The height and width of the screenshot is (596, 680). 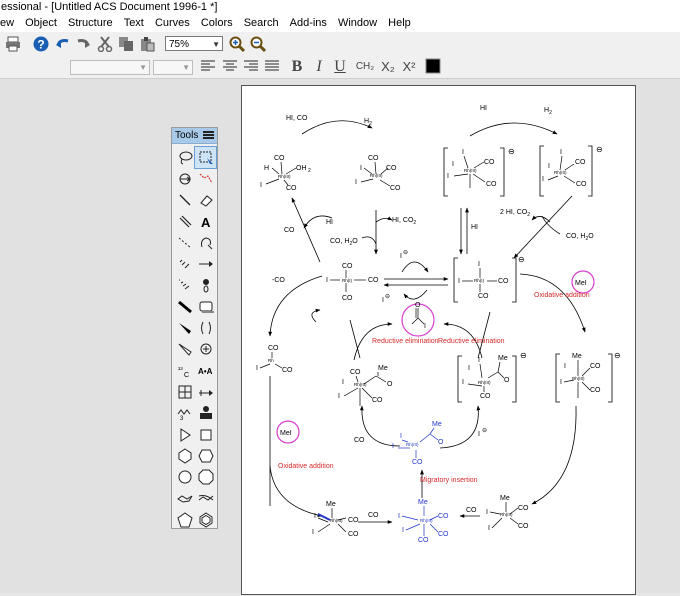 I want to click on eraser-icon, so click(x=205, y=200).